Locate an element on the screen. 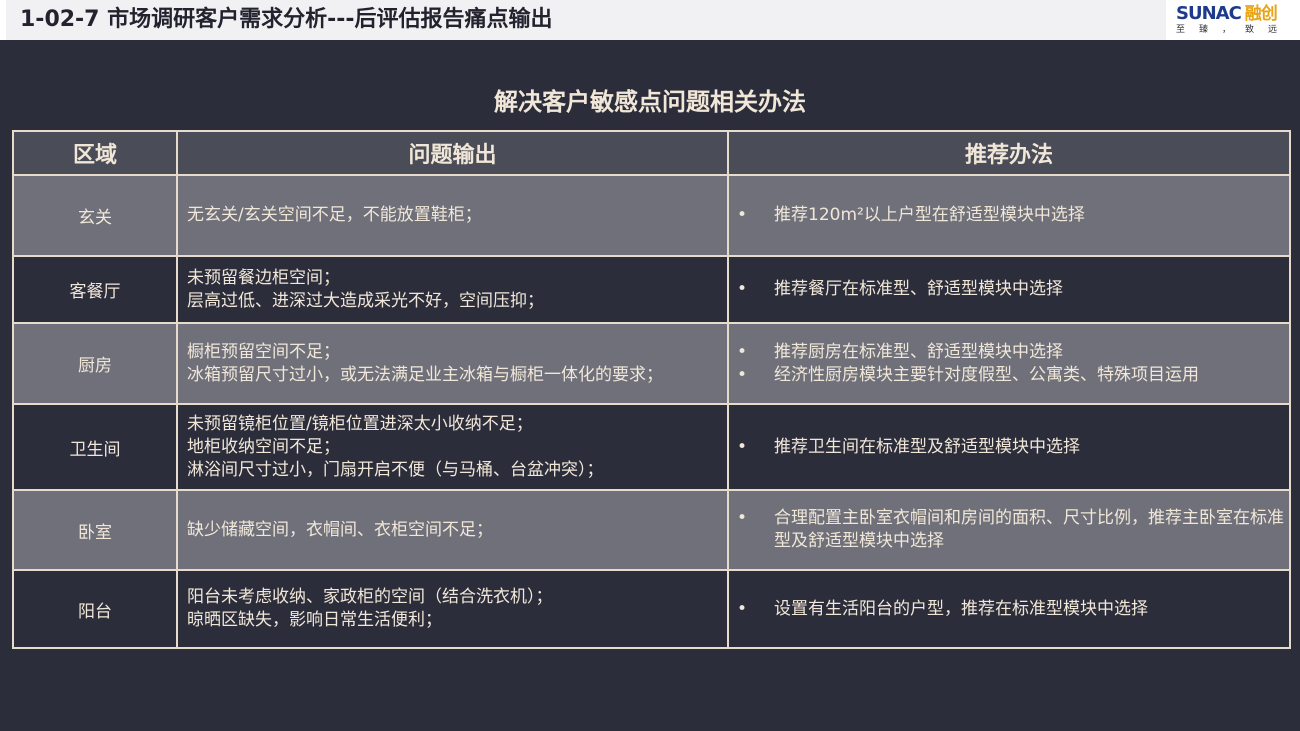 The image size is (1300, 731). solution-text: 推荐120m²以上户型在舒适型模块中选择 is located at coordinates (929, 215).